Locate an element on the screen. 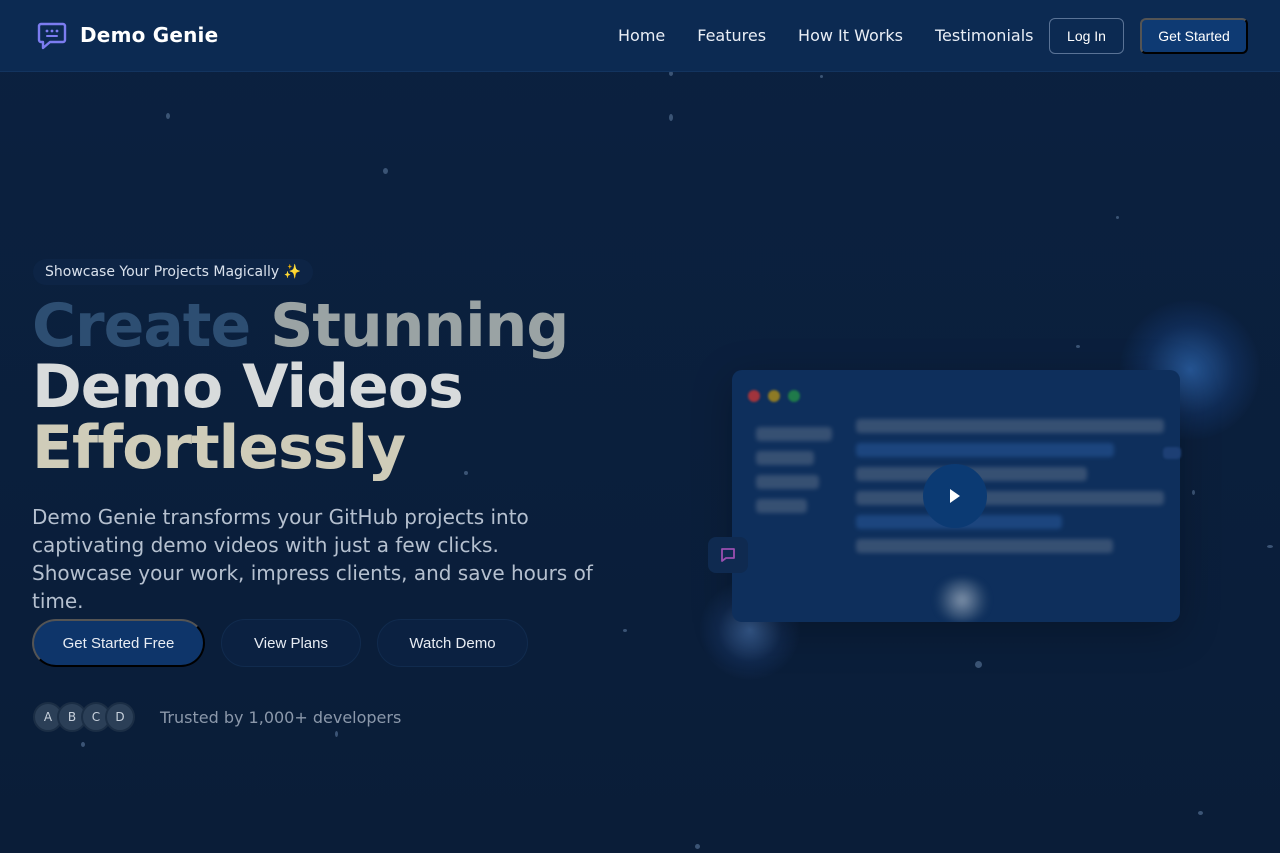  hero-headline: Create Stunning Demo Videos Effortlessly is located at coordinates (300, 389).